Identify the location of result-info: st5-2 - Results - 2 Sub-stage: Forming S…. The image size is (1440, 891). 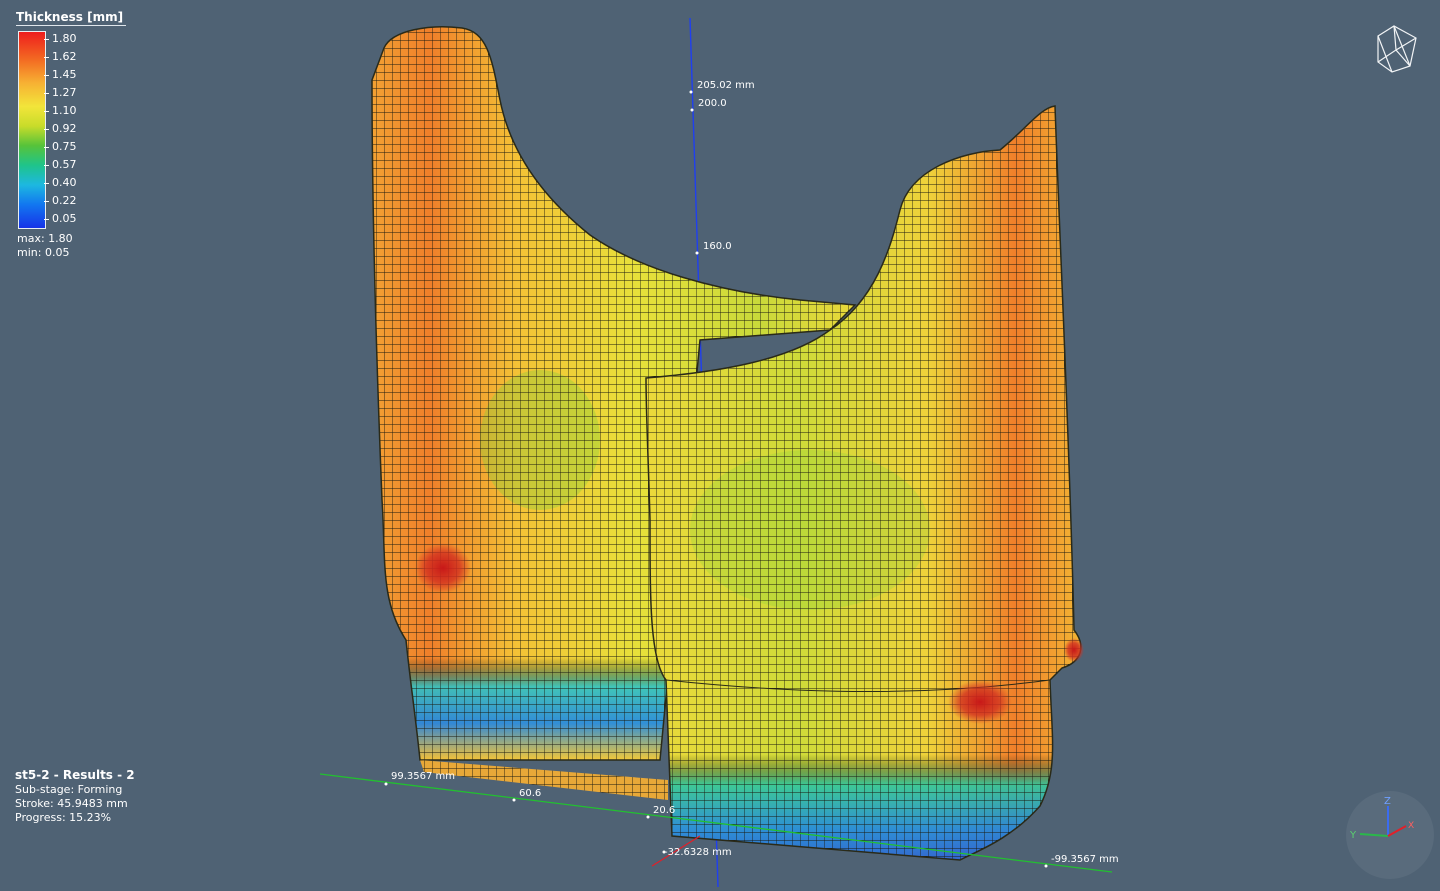
(75, 796).